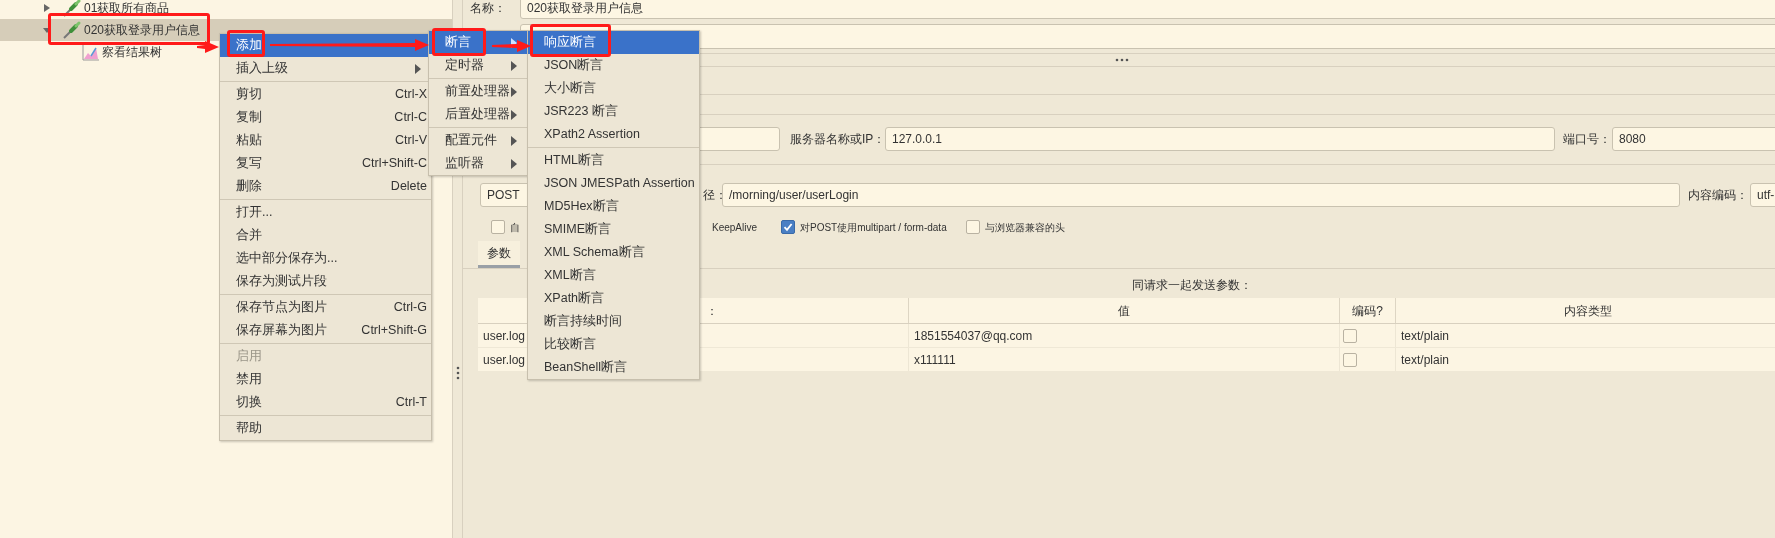 Image resolution: width=1775 pixels, height=538 pixels. Describe the element at coordinates (712, 195) in the screenshot. I see `field-label: 径：` at that location.